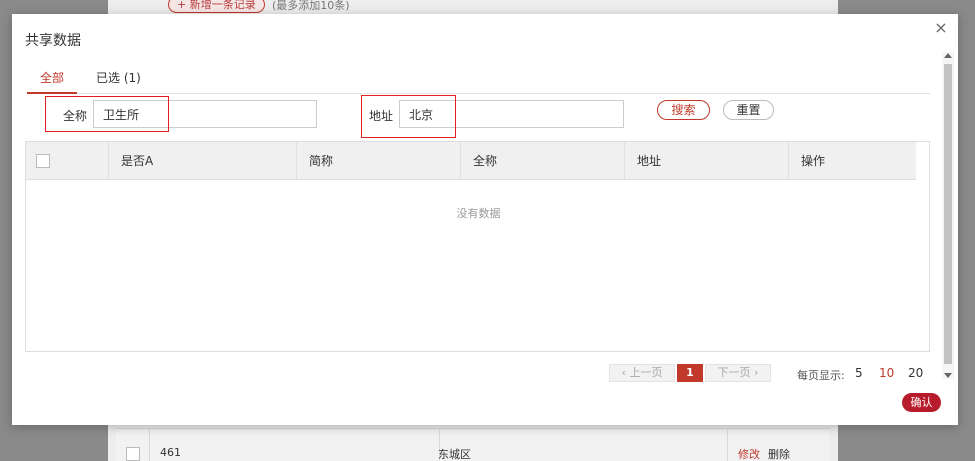 This screenshot has width=975, height=461. I want to click on row-id: 461, so click(170, 452).